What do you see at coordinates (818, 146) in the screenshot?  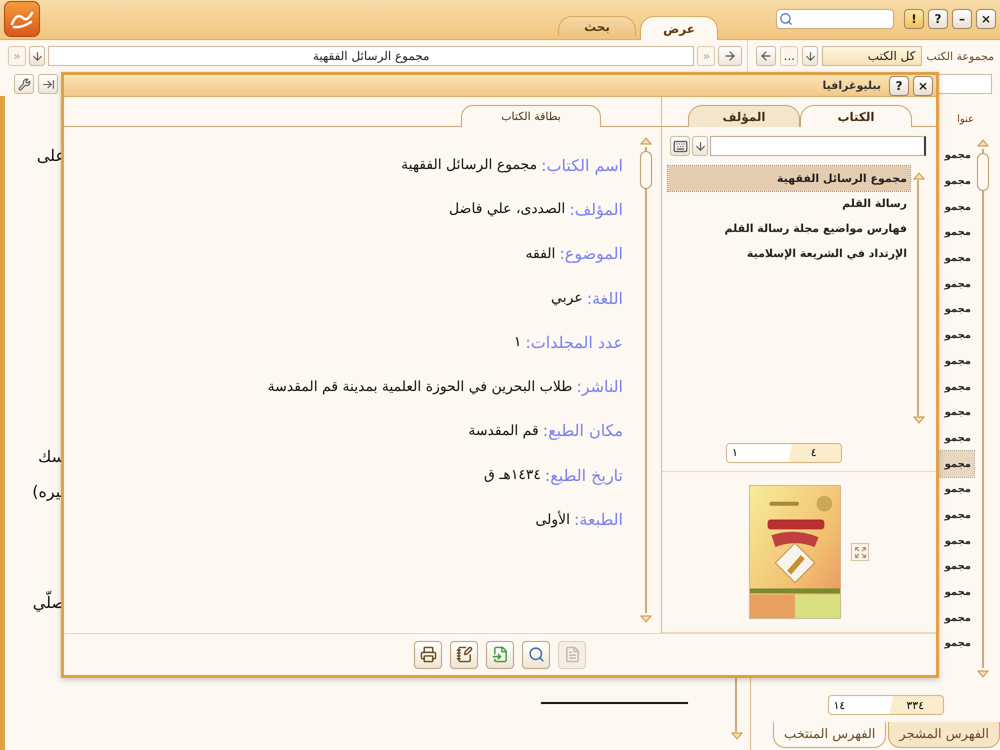 I see `book-search-field` at bounding box center [818, 146].